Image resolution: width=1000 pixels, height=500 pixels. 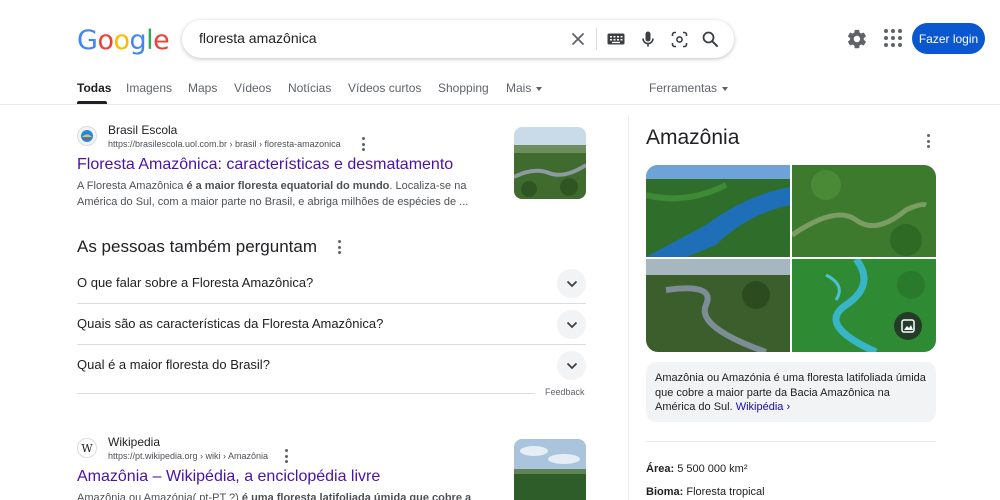 I want to click on wikipedia-favicon-icon: W, so click(x=87, y=448).